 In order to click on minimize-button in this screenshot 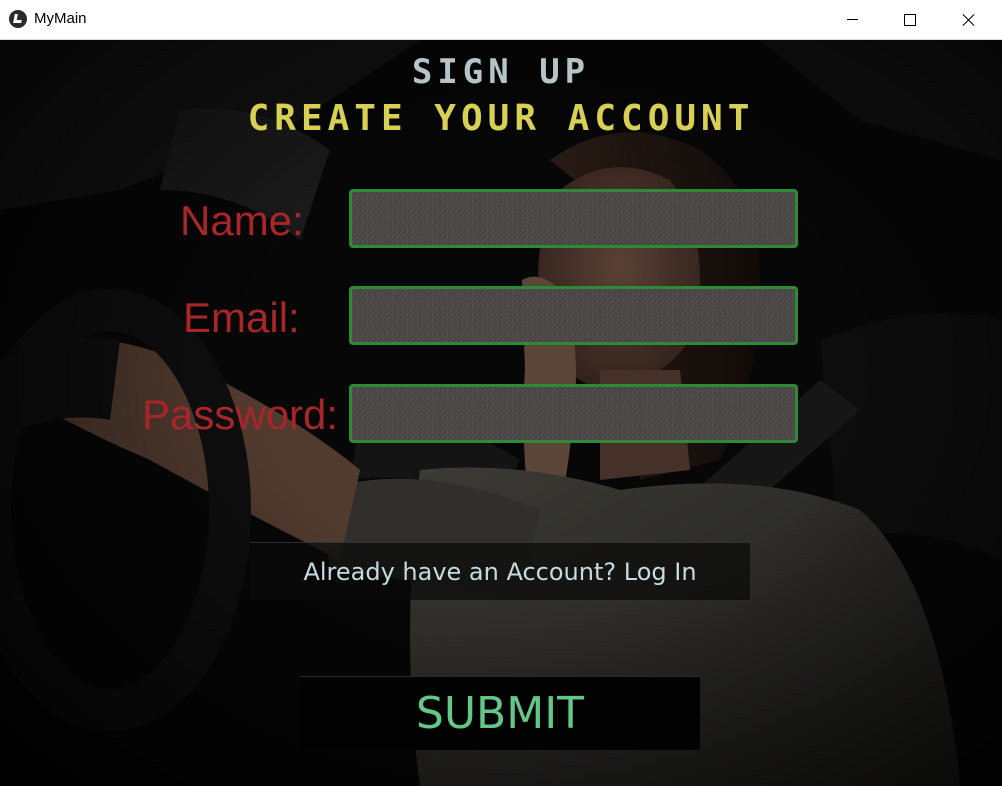, I will do `click(852, 19)`.